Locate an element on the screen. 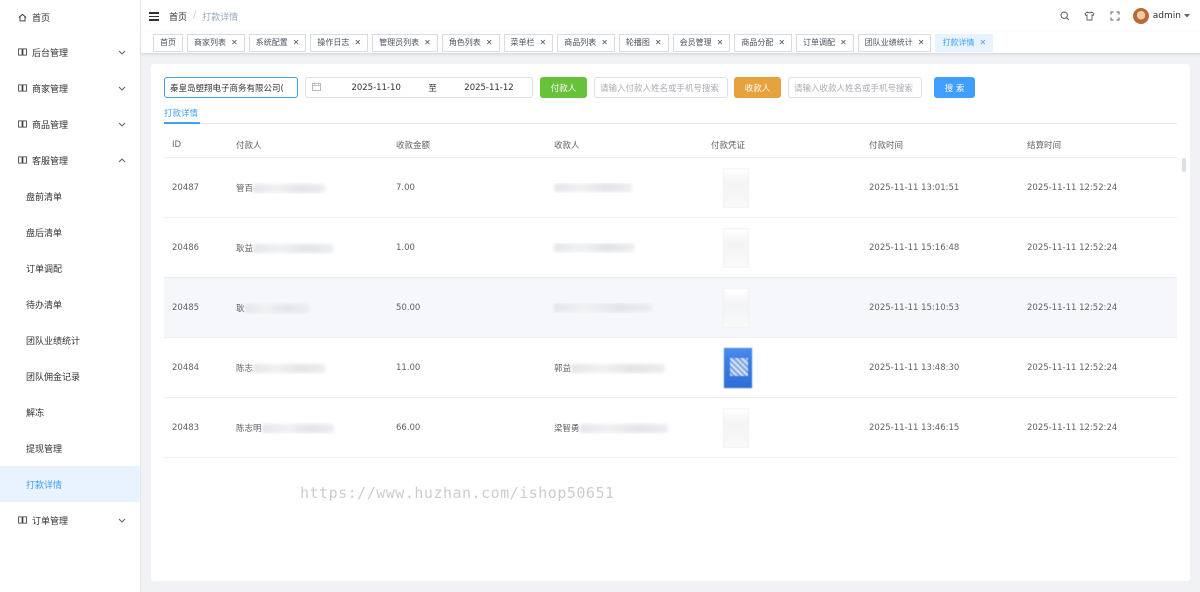  cell-id-text: 20484 is located at coordinates (186, 367).